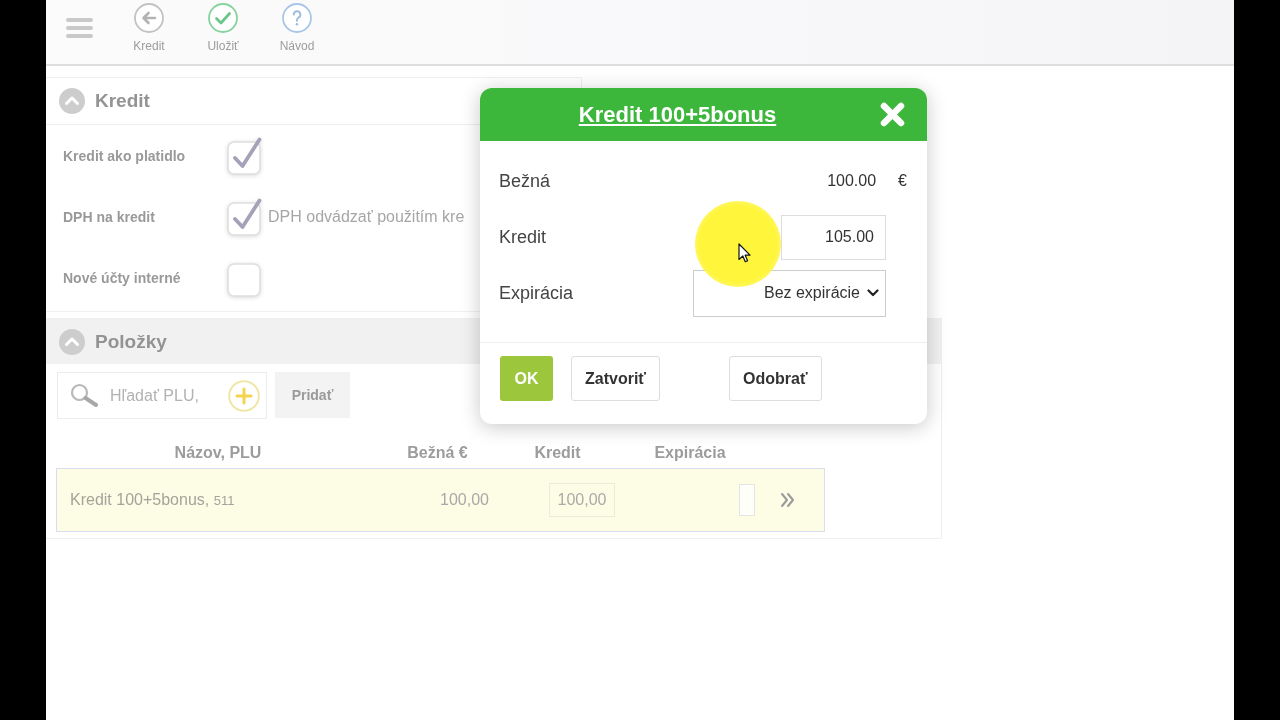 The image size is (1280, 720). What do you see at coordinates (122, 277) in the screenshot?
I see `setting-label: Nové účty interné` at bounding box center [122, 277].